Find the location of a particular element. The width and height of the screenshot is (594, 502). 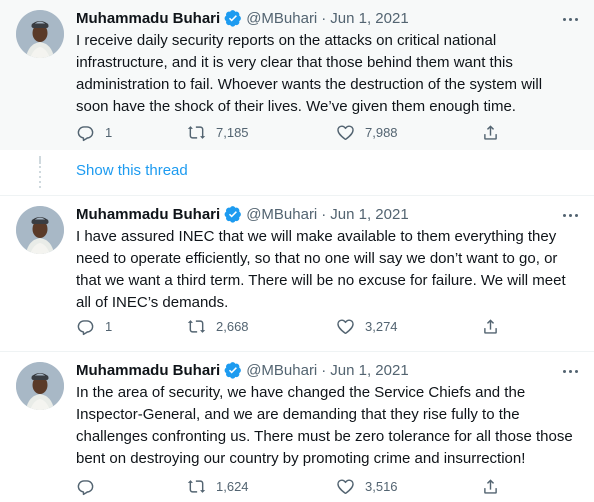

retweet-count: 1,624 is located at coordinates (232, 486).